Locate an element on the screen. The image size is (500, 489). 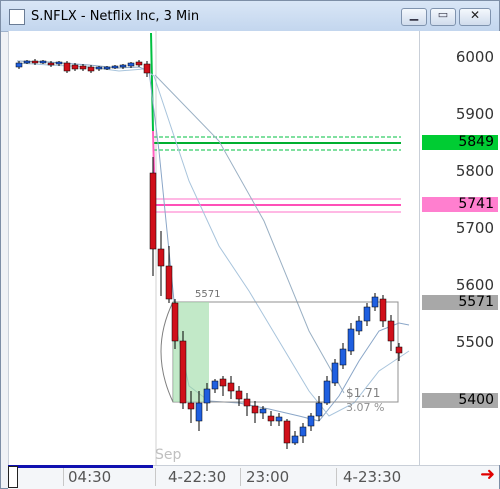
green-level-lines is located at coordinates (277, 143).